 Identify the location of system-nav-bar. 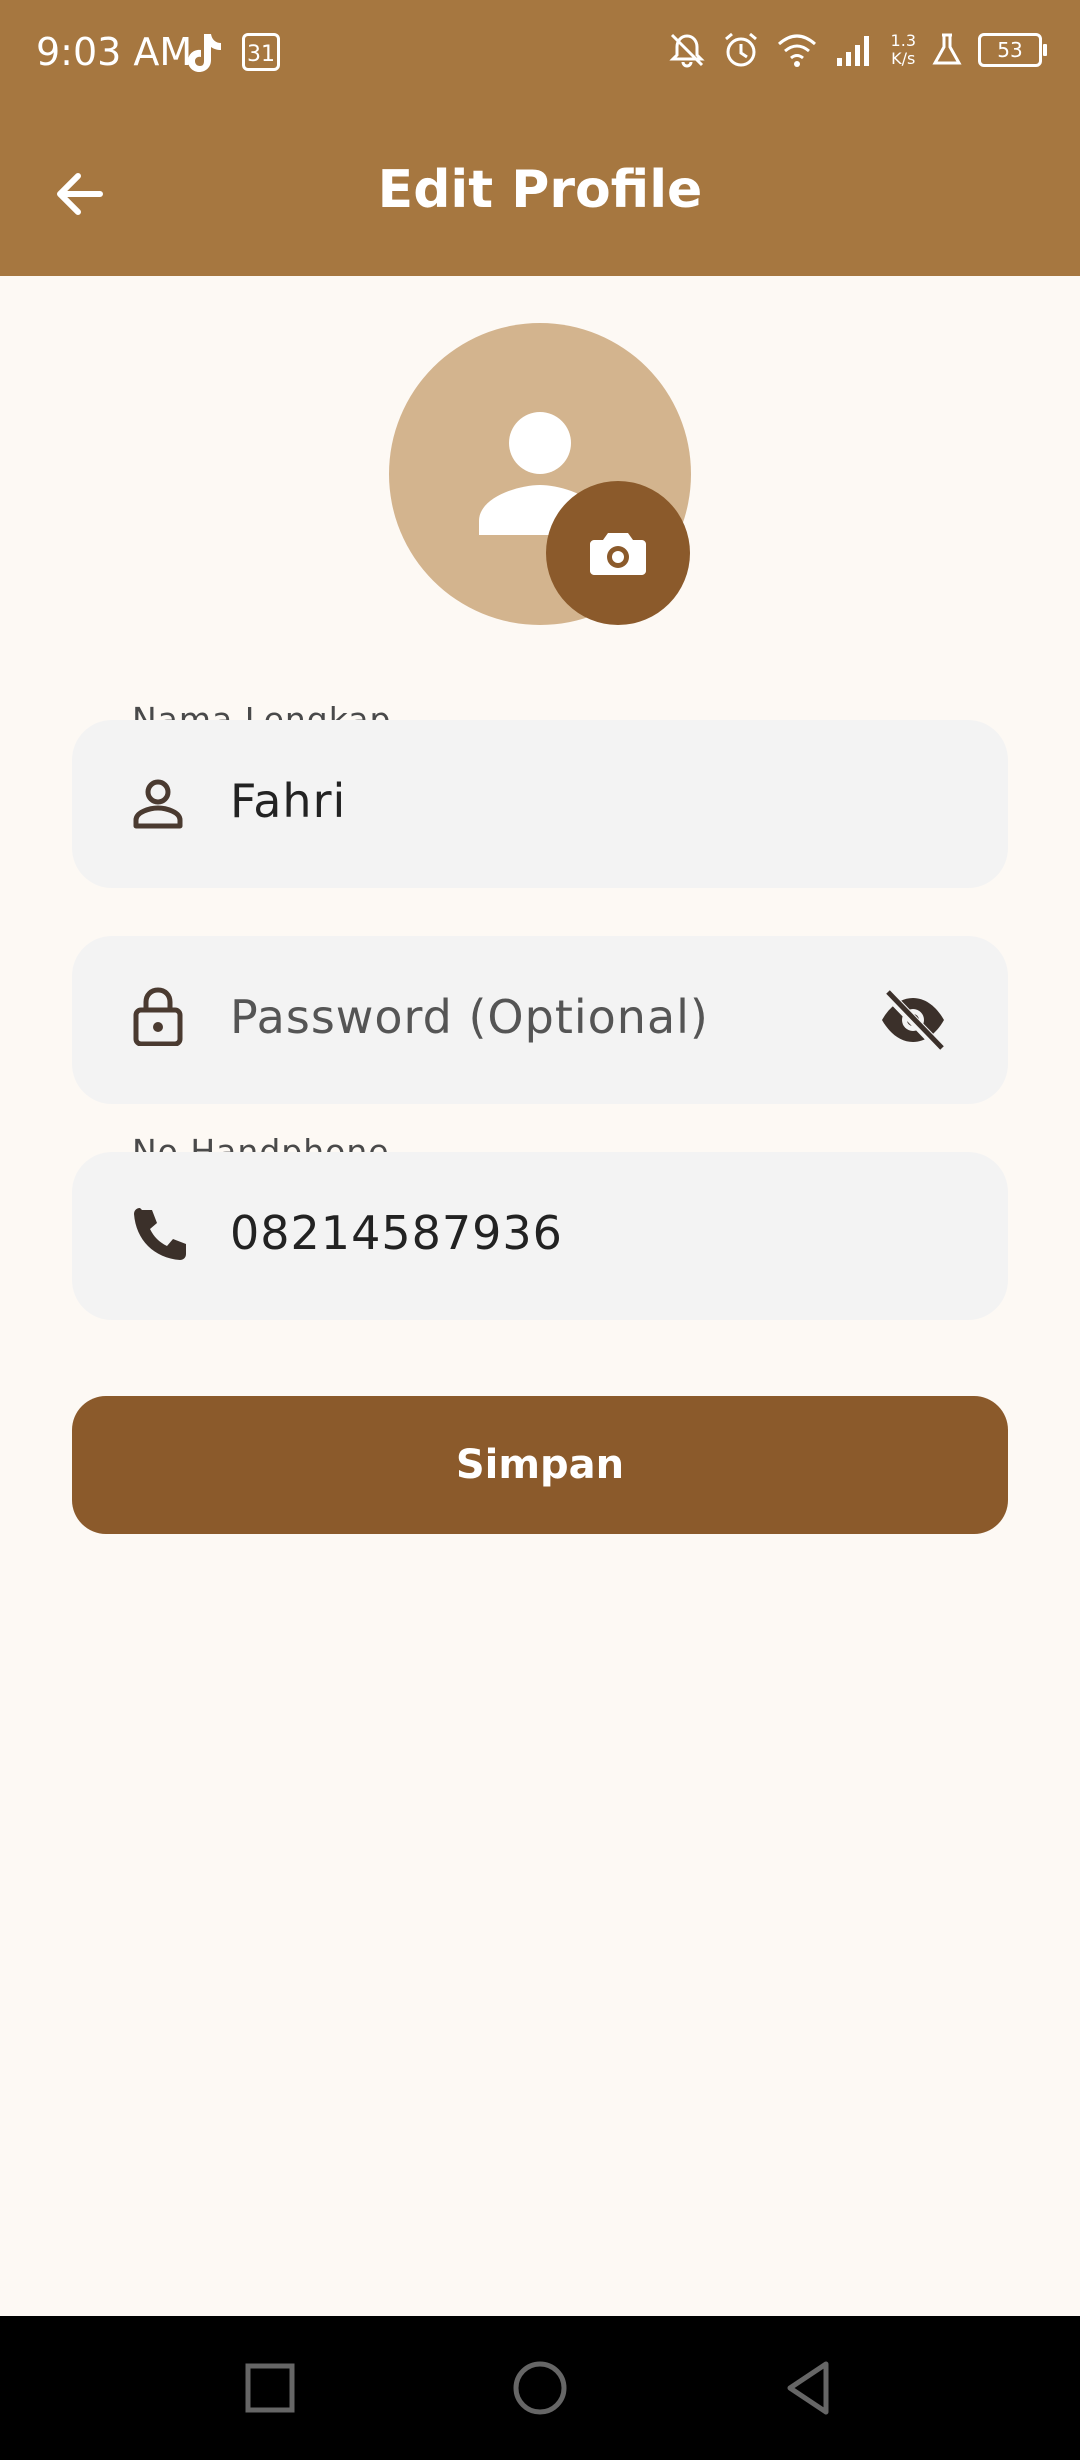
(540, 2388).